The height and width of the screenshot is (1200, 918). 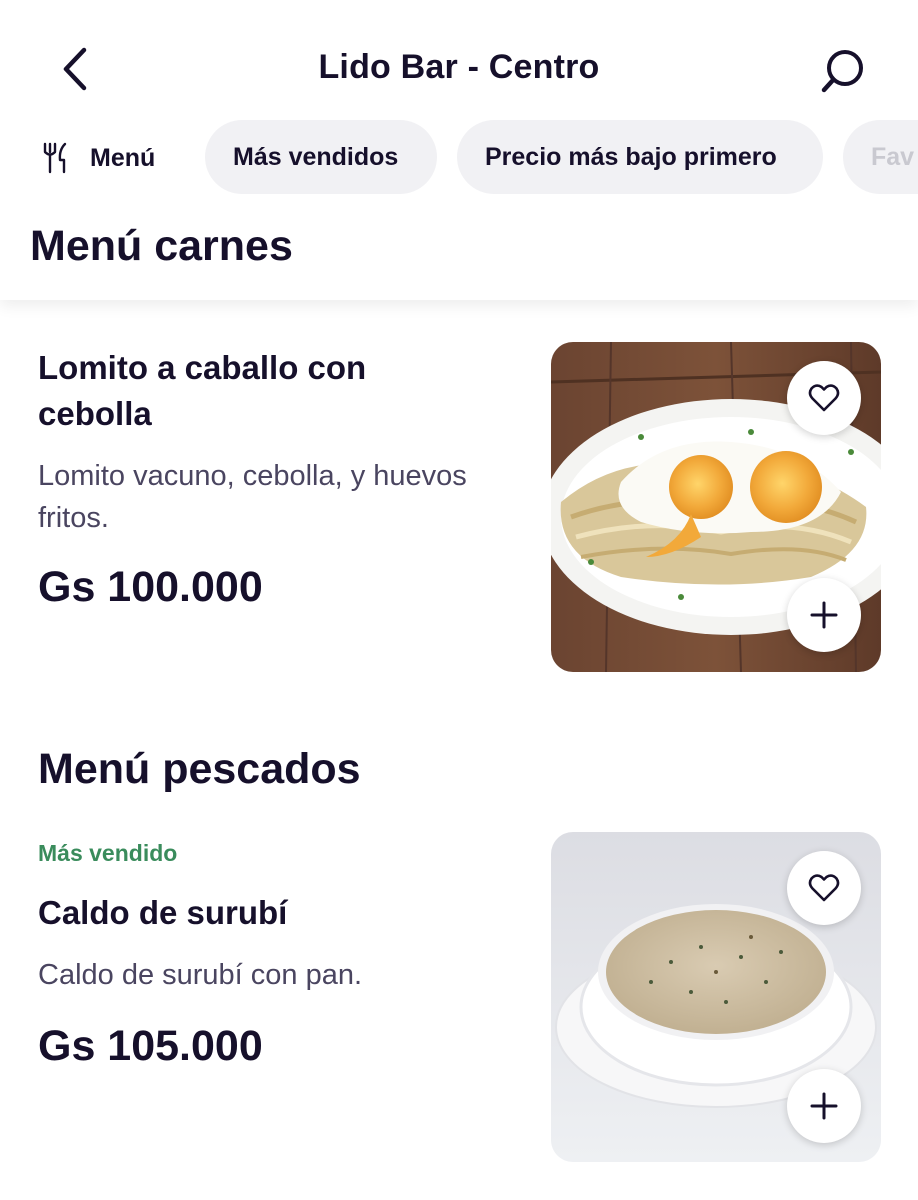 I want to click on page-title: Lido Bar - Centro, so click(x=459, y=67).